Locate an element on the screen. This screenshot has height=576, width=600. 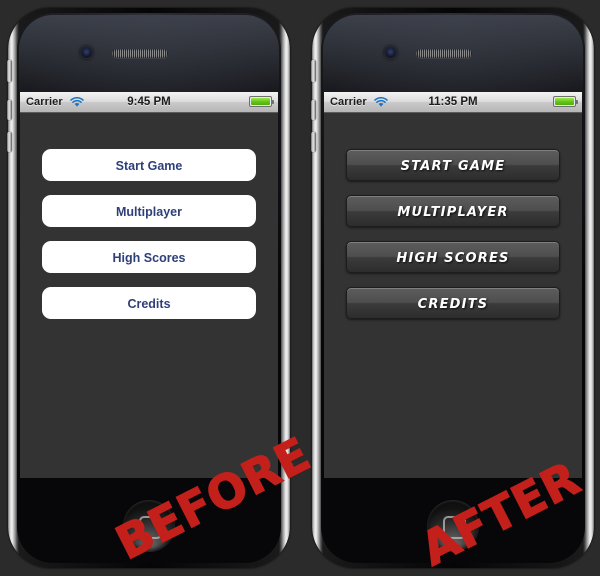
multiplayer-button: Multiplayer is located at coordinates (149, 211).